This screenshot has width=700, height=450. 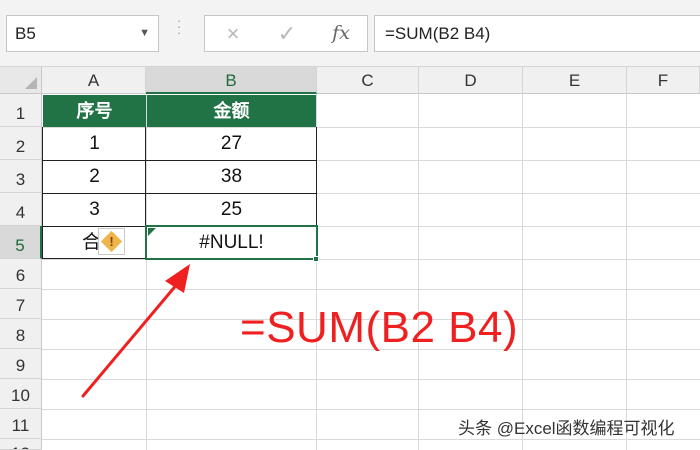 I want to click on row-header-12-label: 12, so click(x=20, y=446).